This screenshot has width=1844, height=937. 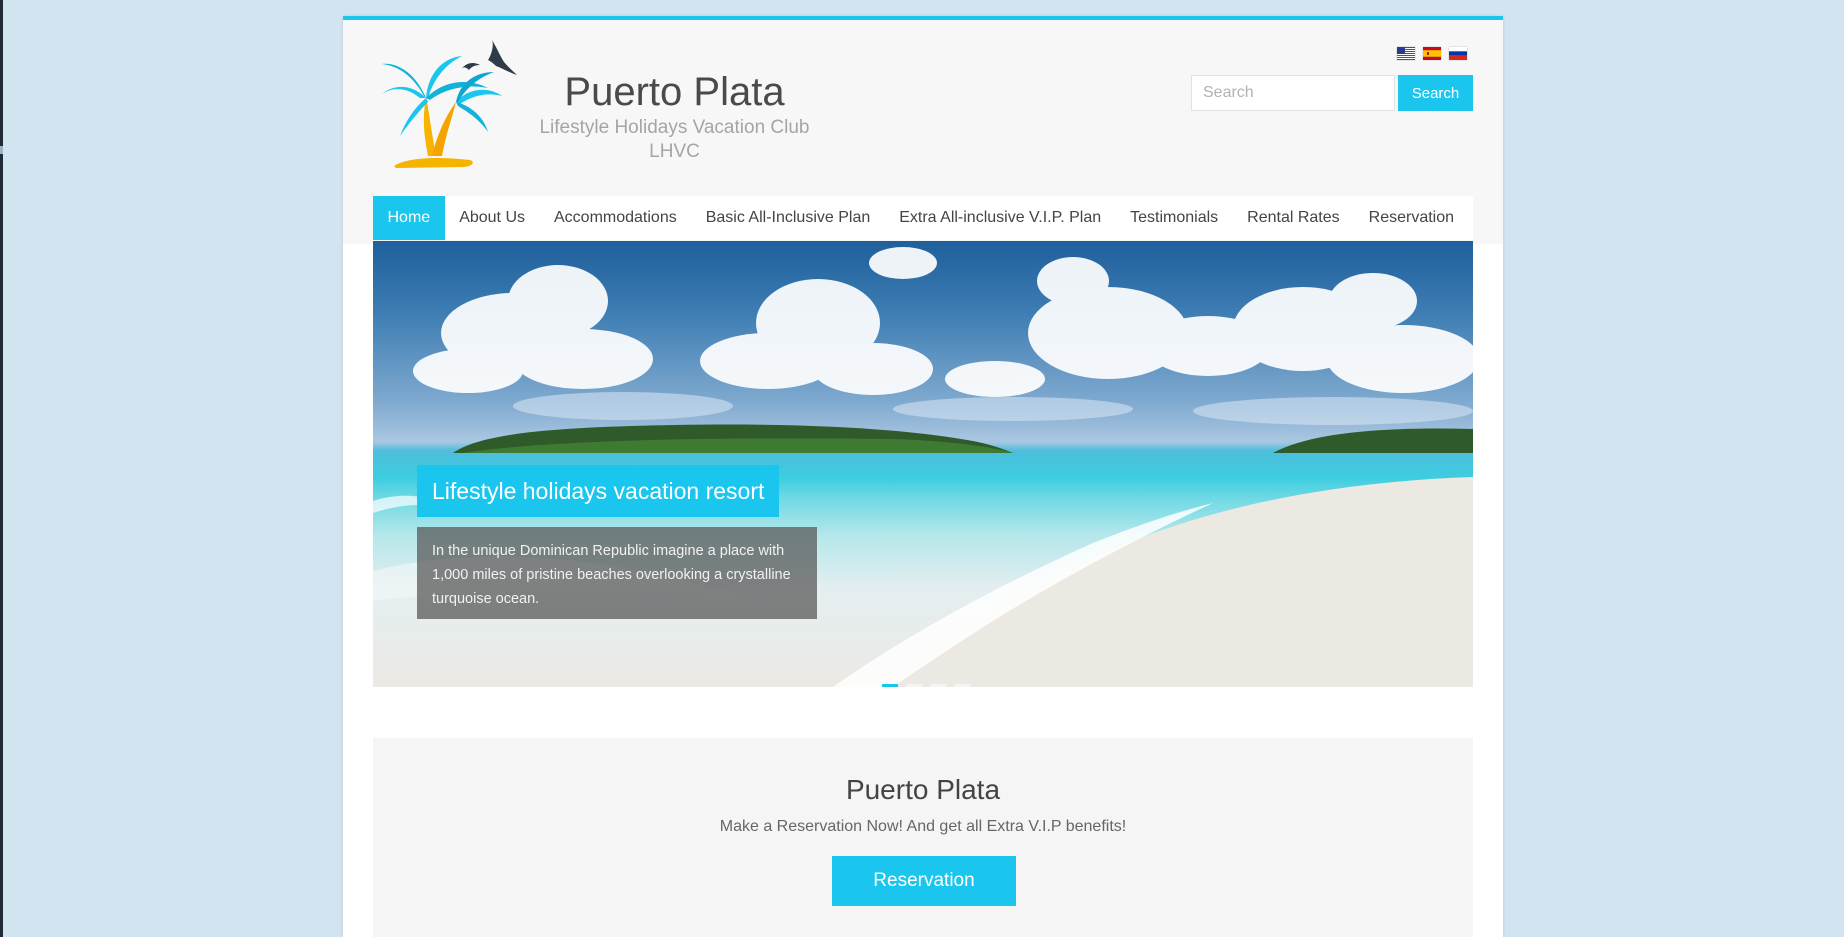 I want to click on nav-item-testimonials: Testimonials, so click(x=1174, y=218).